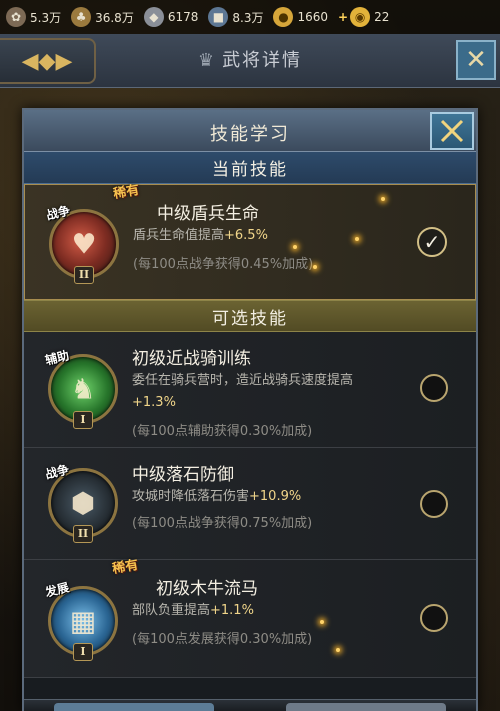  What do you see at coordinates (382, 17) in the screenshot?
I see `resource-value: 22` at bounding box center [382, 17].